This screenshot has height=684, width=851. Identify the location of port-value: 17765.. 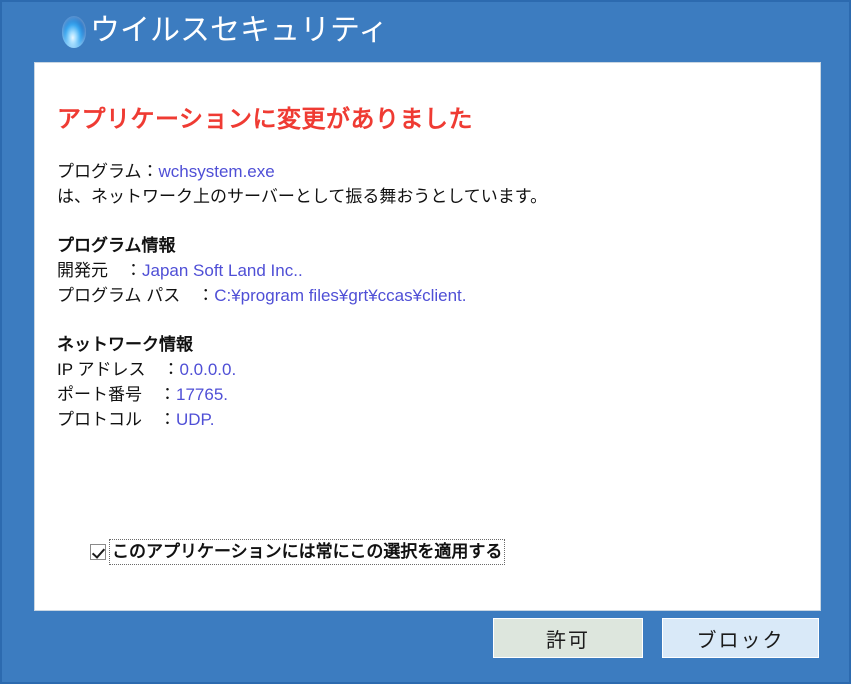
(202, 394).